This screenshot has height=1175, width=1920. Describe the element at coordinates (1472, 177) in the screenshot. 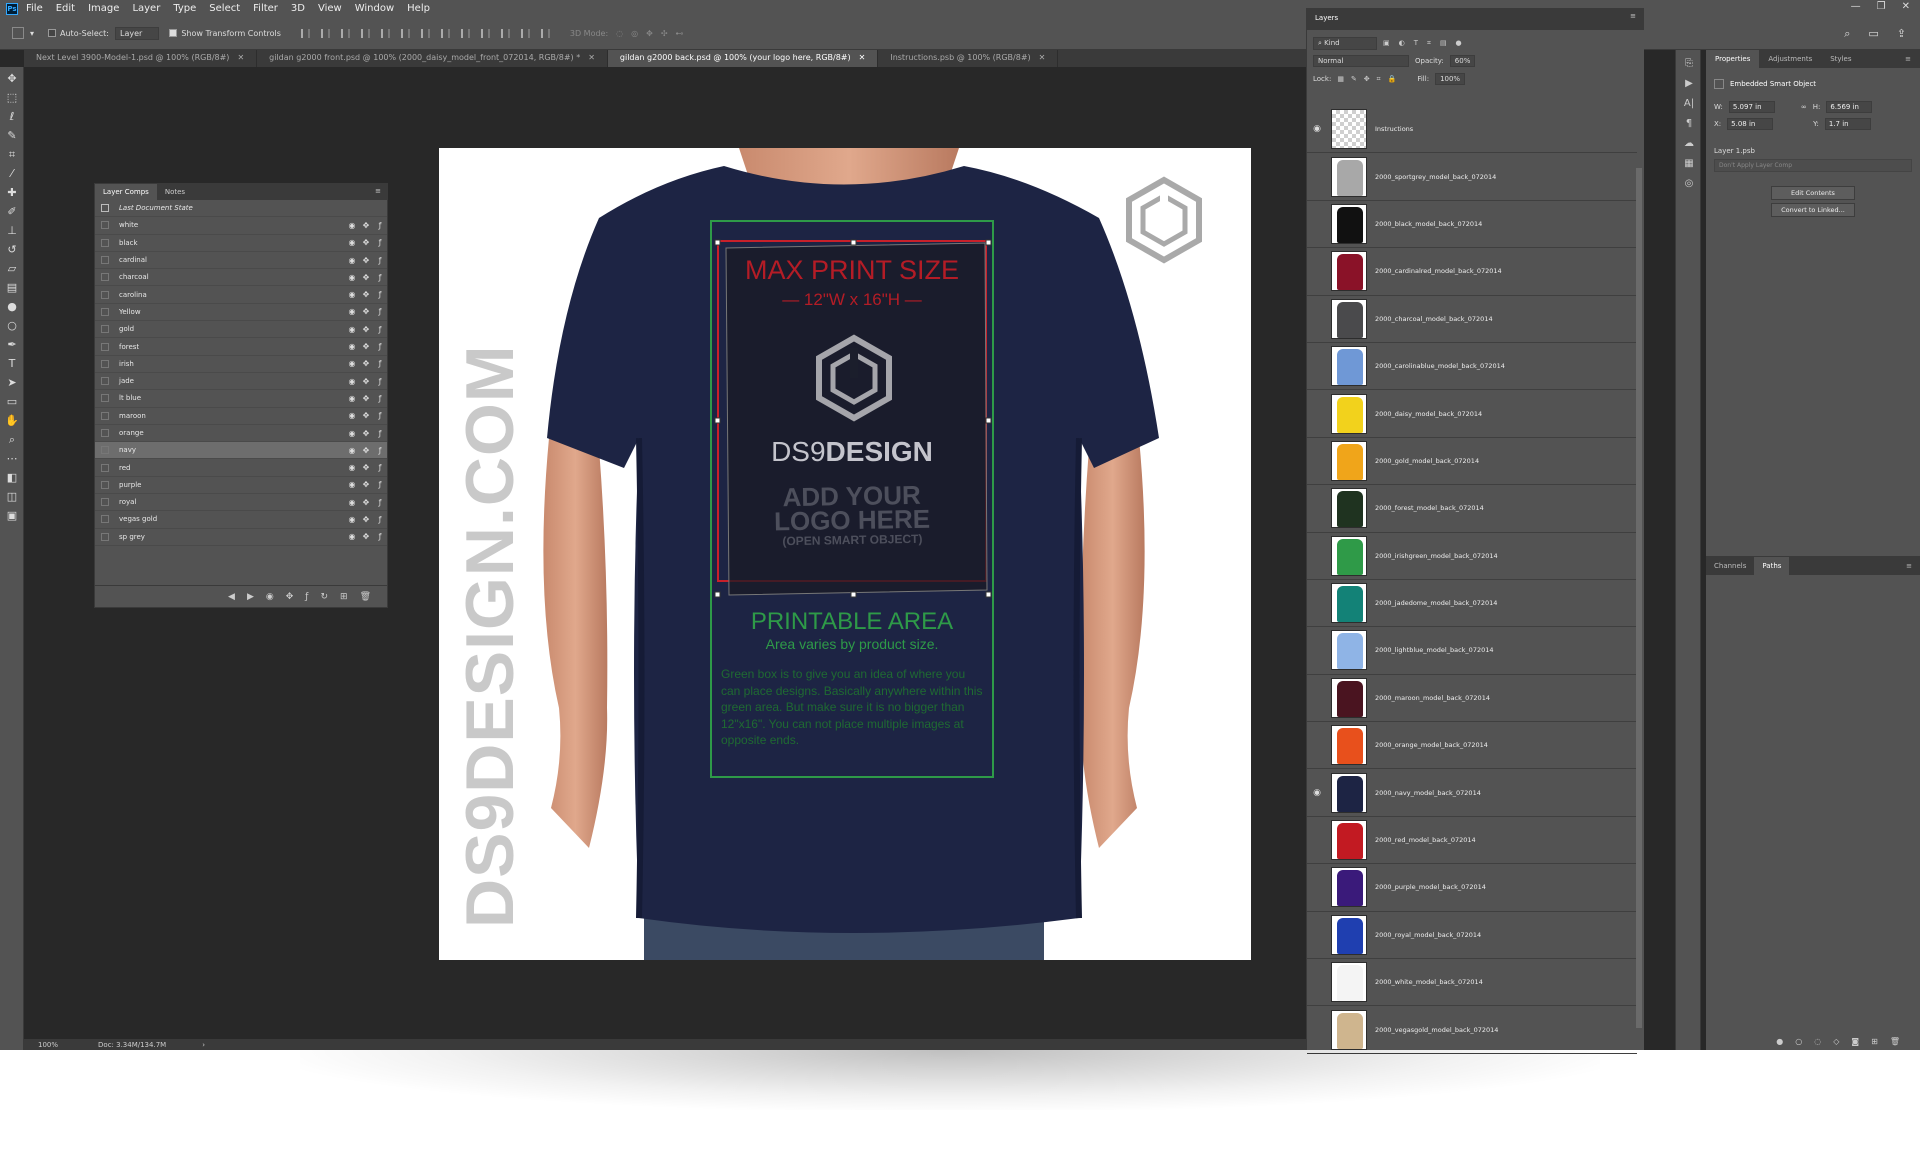

I see `layer-row: 2000_sportgrey_model_back_072014` at that location.